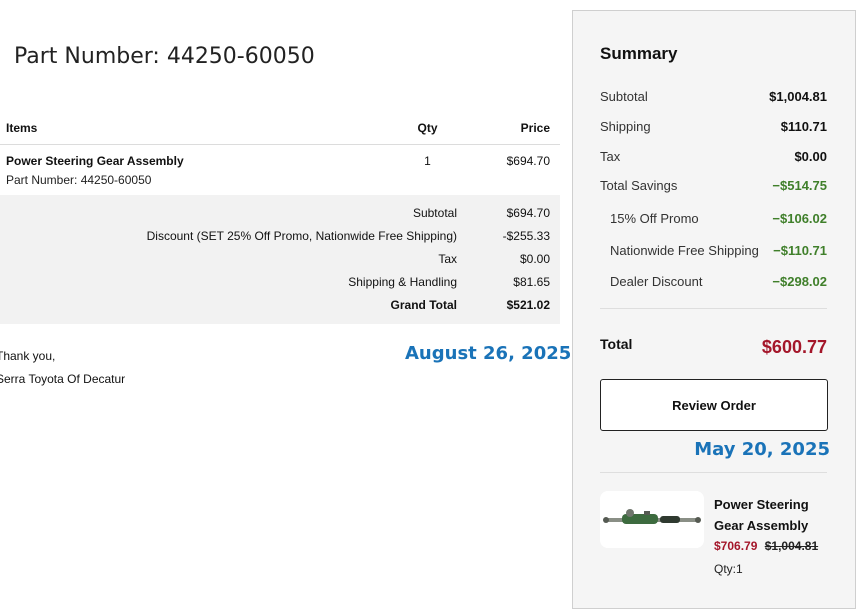  I want to click on summary-row-total-savings: Total Savings −$514.75, so click(713, 188).